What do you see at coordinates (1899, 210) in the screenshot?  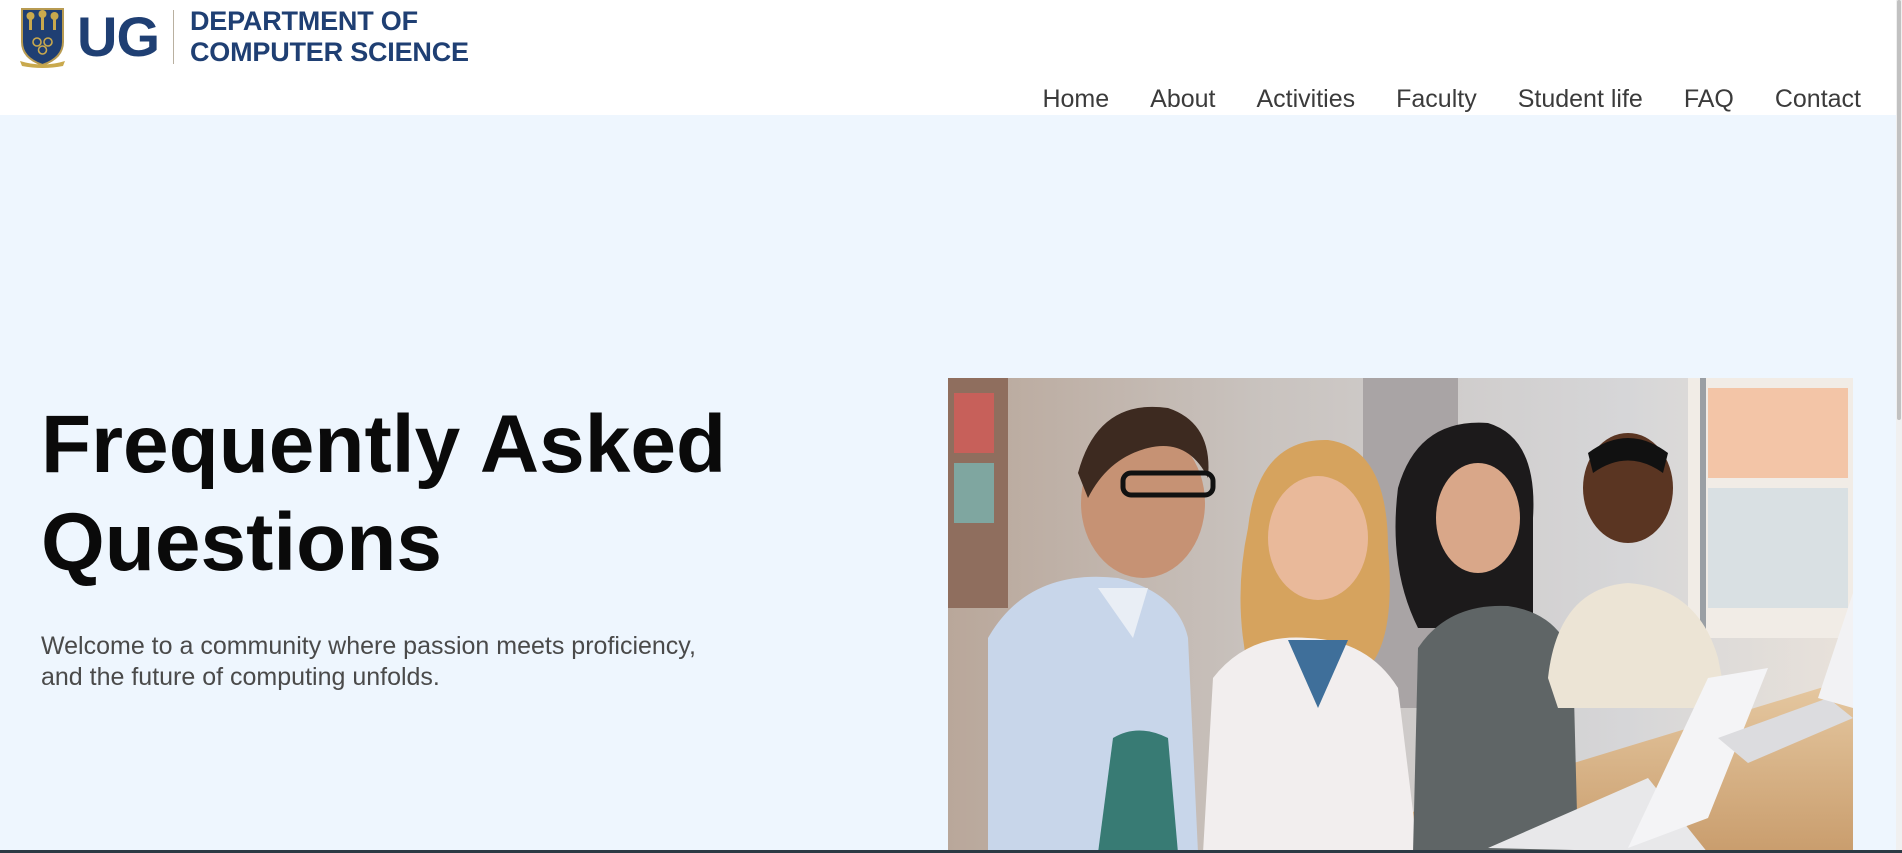 I see `scrollbar-thumb` at bounding box center [1899, 210].